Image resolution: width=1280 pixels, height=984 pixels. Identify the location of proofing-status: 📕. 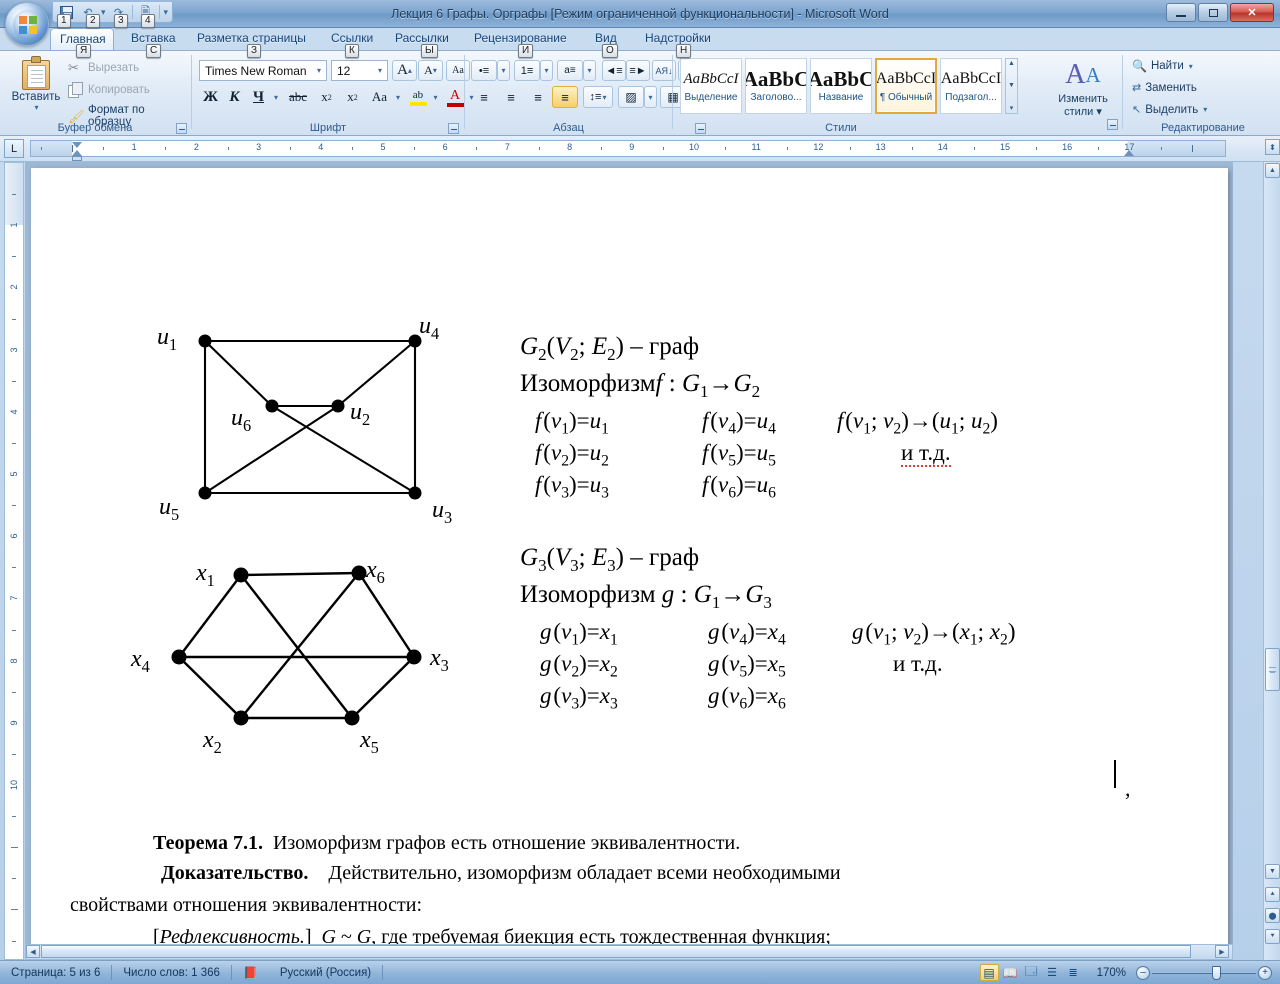
(250, 973).